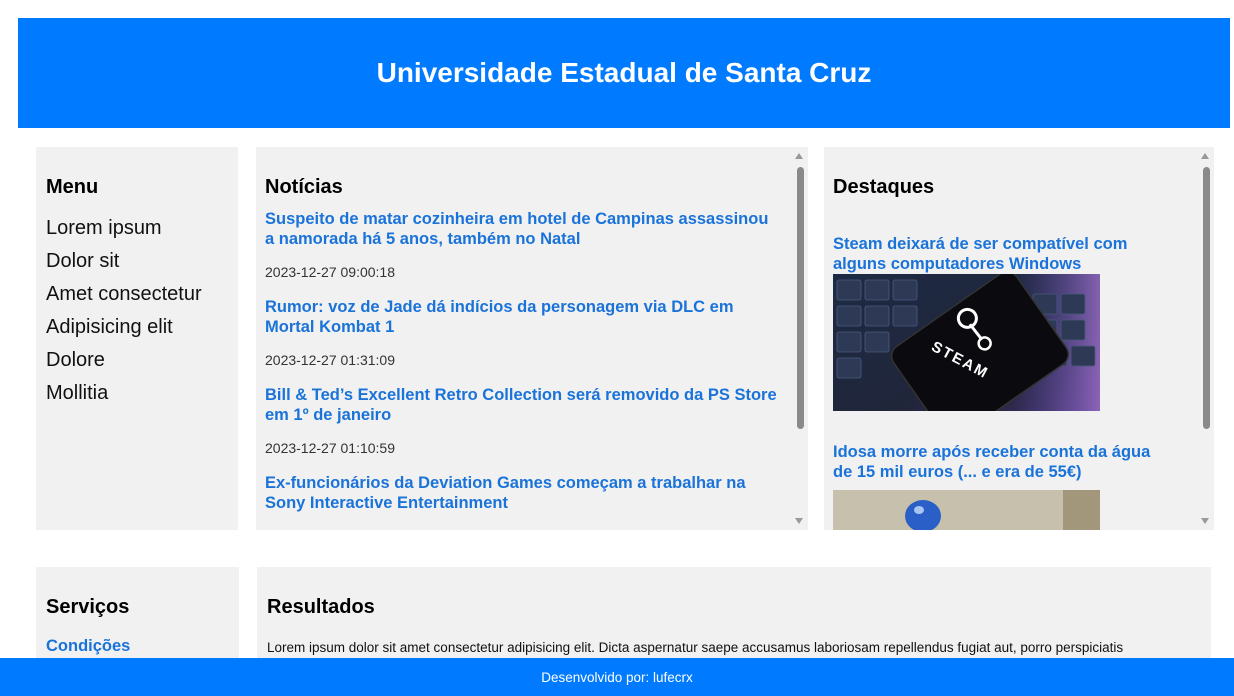  What do you see at coordinates (330, 448) in the screenshot?
I see `news-date: 2023-12-27 01:10:59` at bounding box center [330, 448].